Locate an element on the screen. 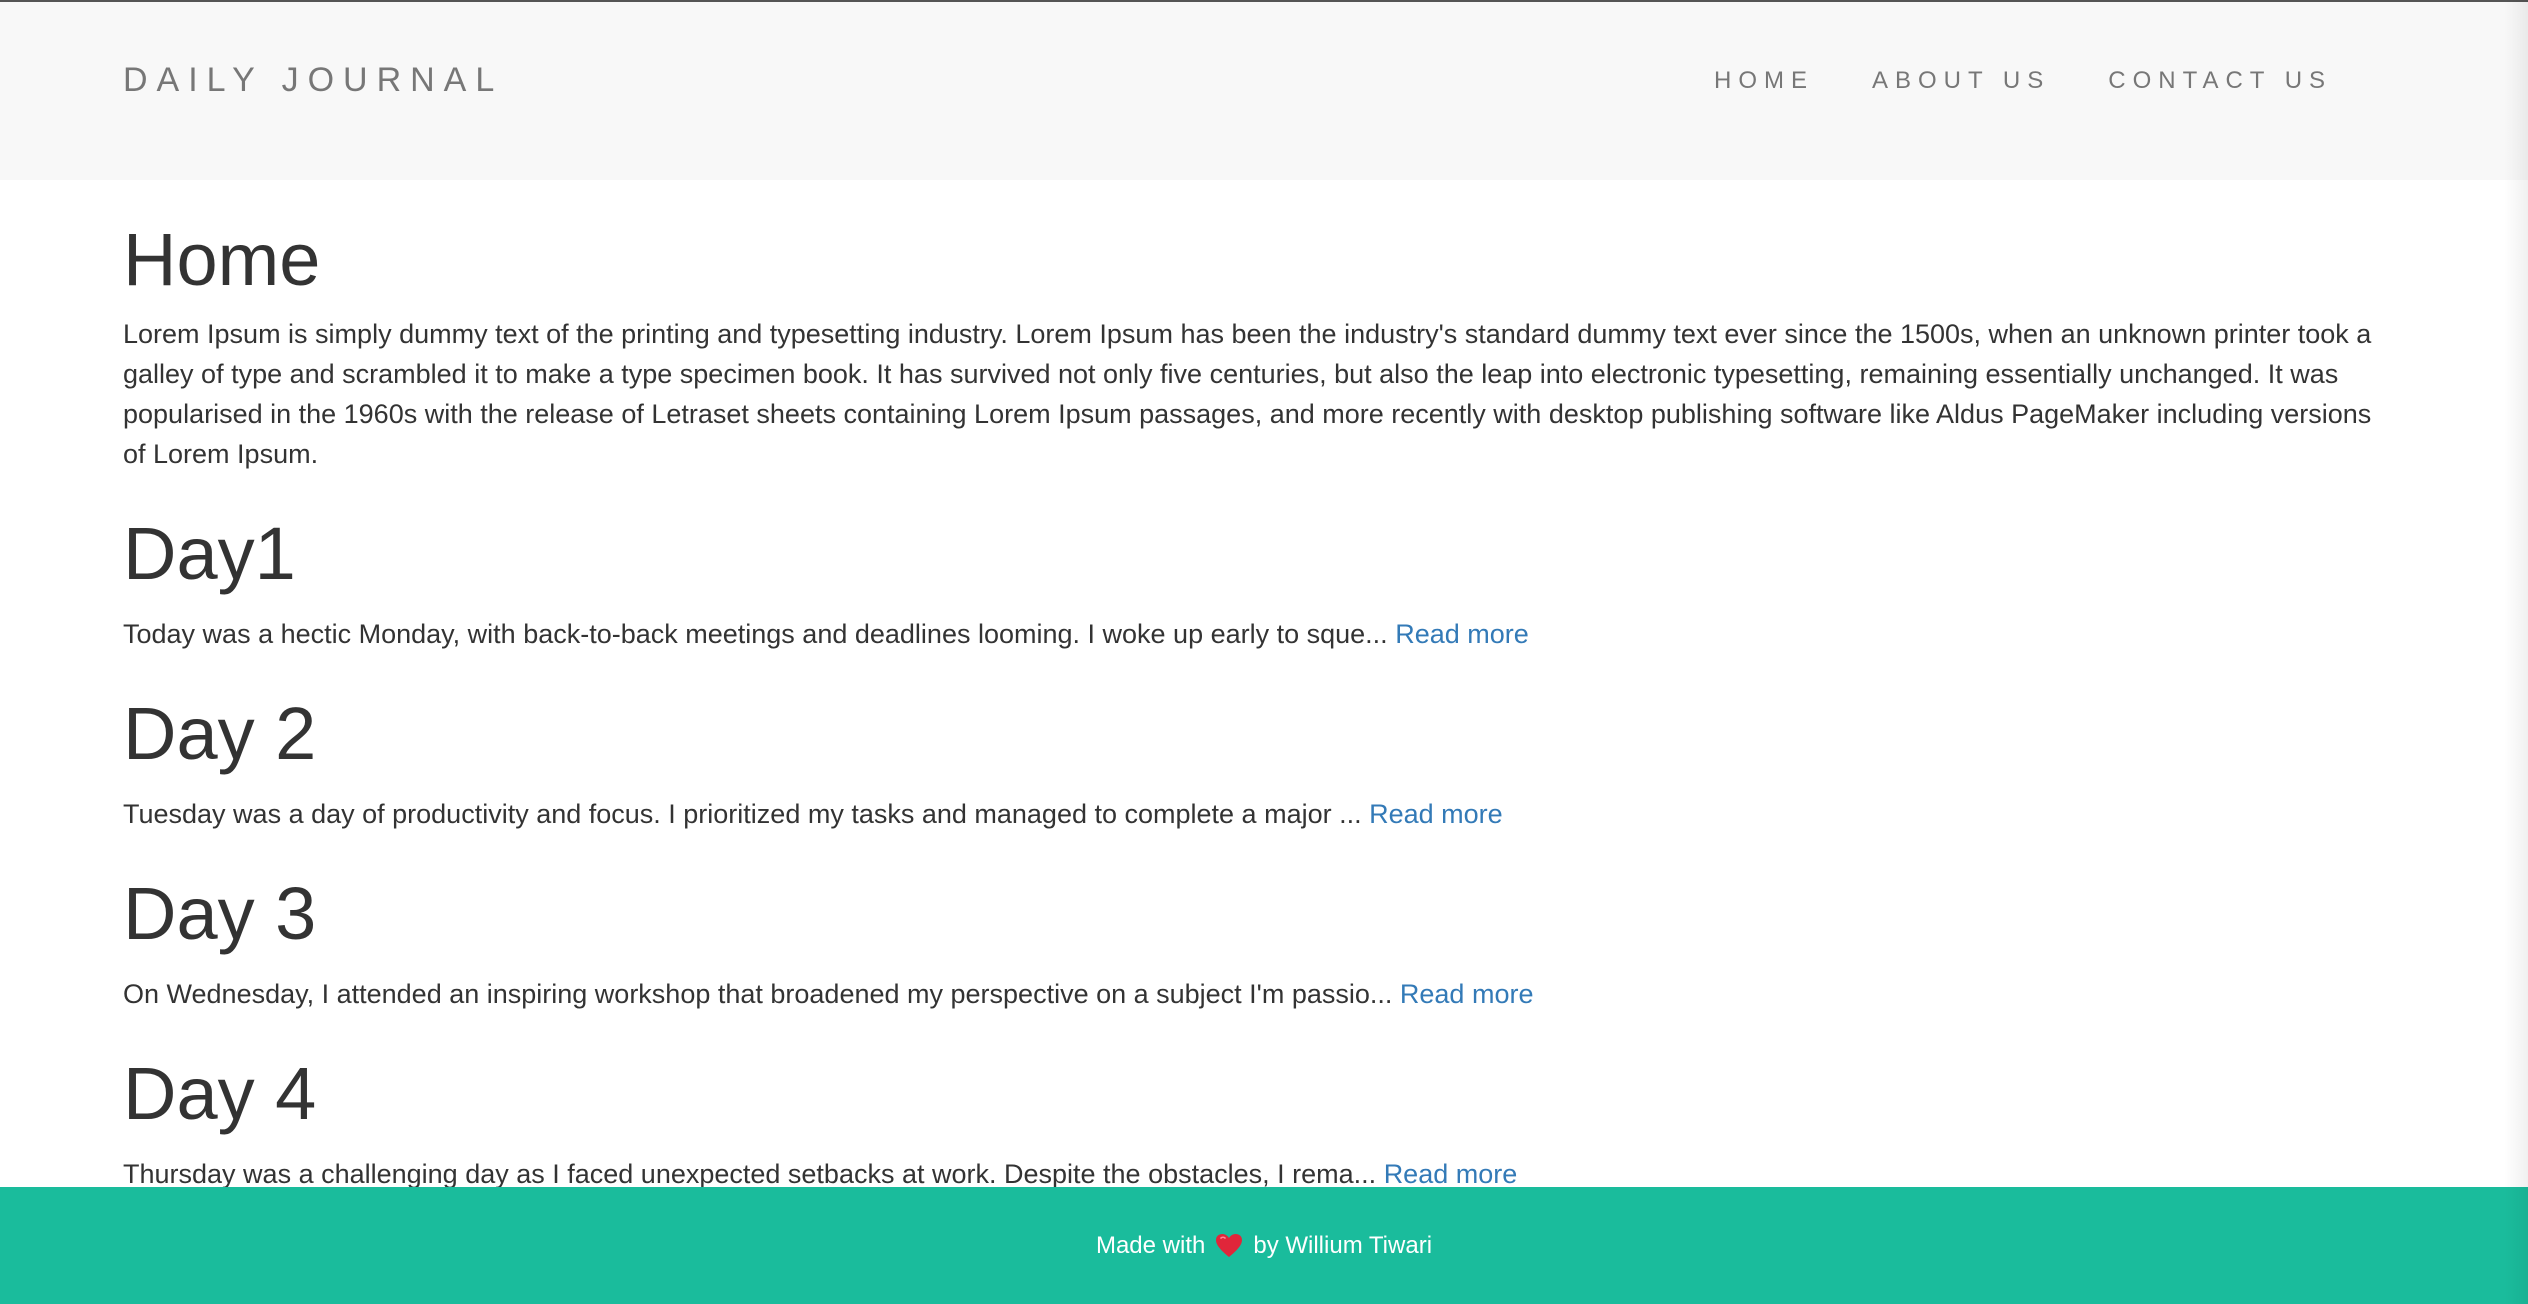 Image resolution: width=2528 pixels, height=1304 pixels. post-title: Day 3 is located at coordinates (220, 913).